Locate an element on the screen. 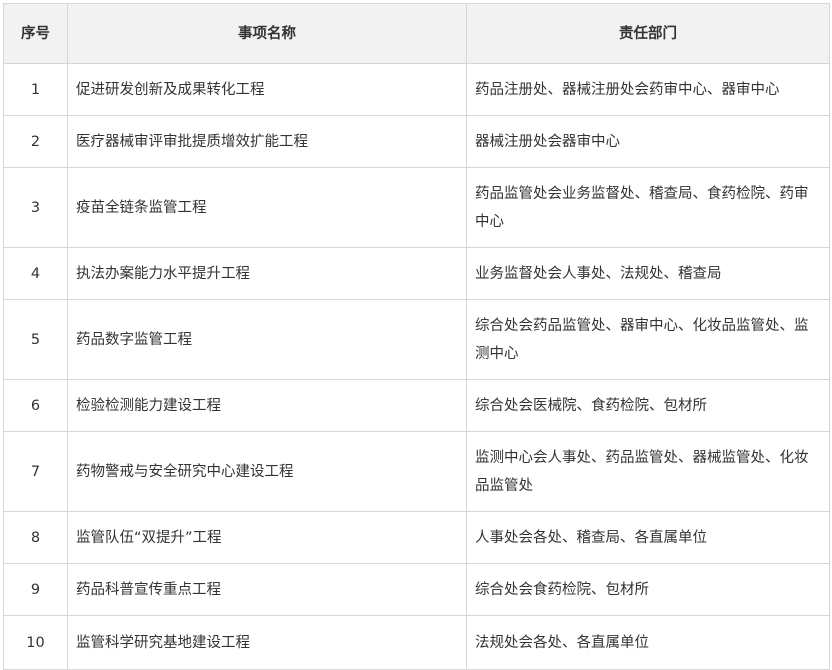 This screenshot has height=670, width=832. table-row: 2 医疗器械审评审批提质增效扩能工程 器械注册处会器审中心 is located at coordinates (416, 141).